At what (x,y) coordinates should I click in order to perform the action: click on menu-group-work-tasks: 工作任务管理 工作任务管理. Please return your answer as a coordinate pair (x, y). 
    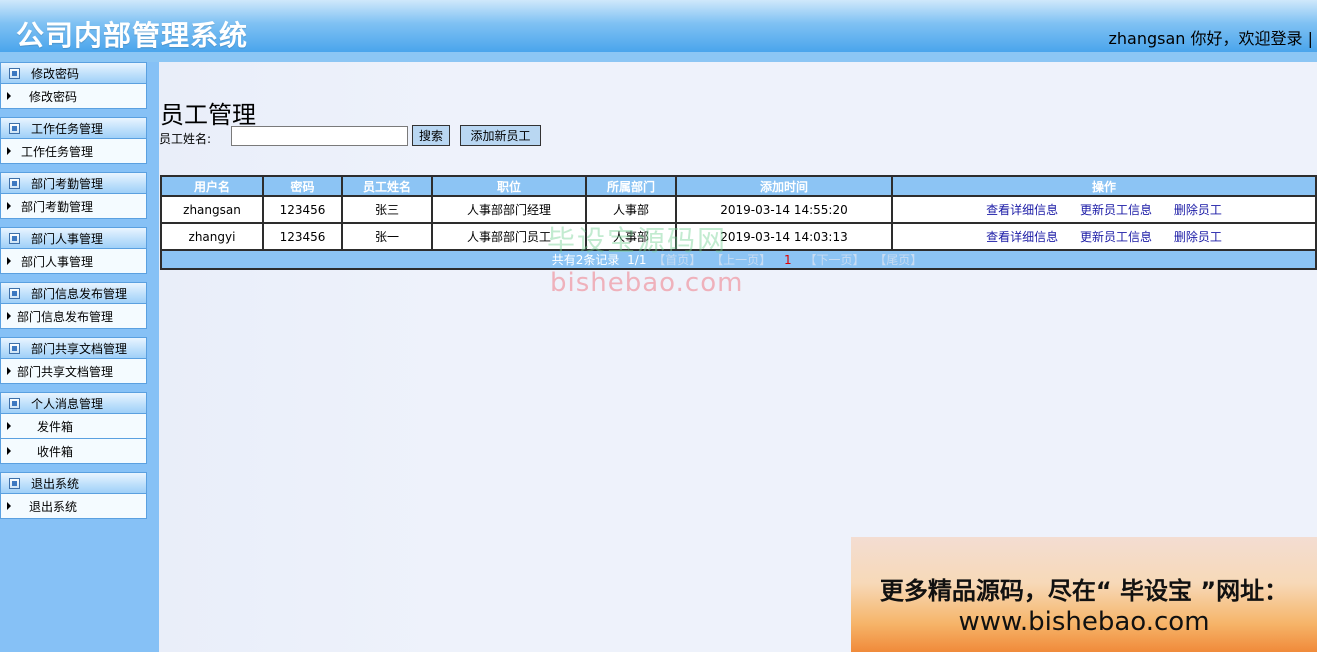
    Looking at the image, I should click on (73, 140).